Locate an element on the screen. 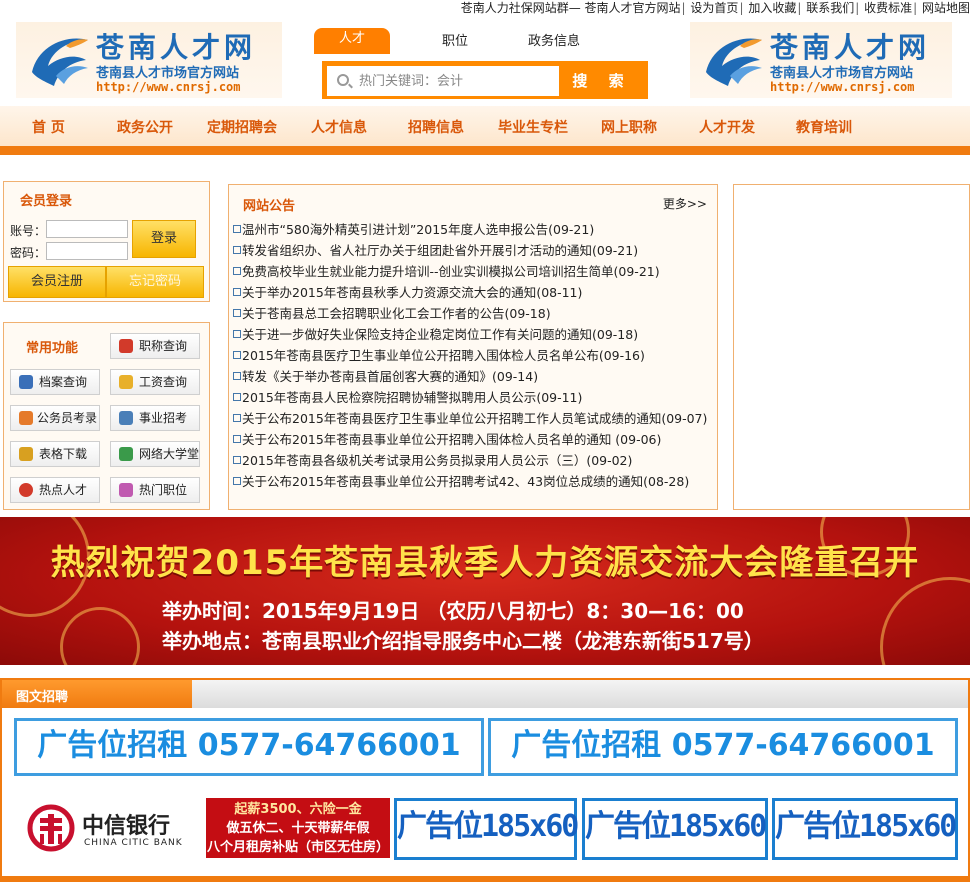  search-tab-jobs: 职位 is located at coordinates (455, 39).